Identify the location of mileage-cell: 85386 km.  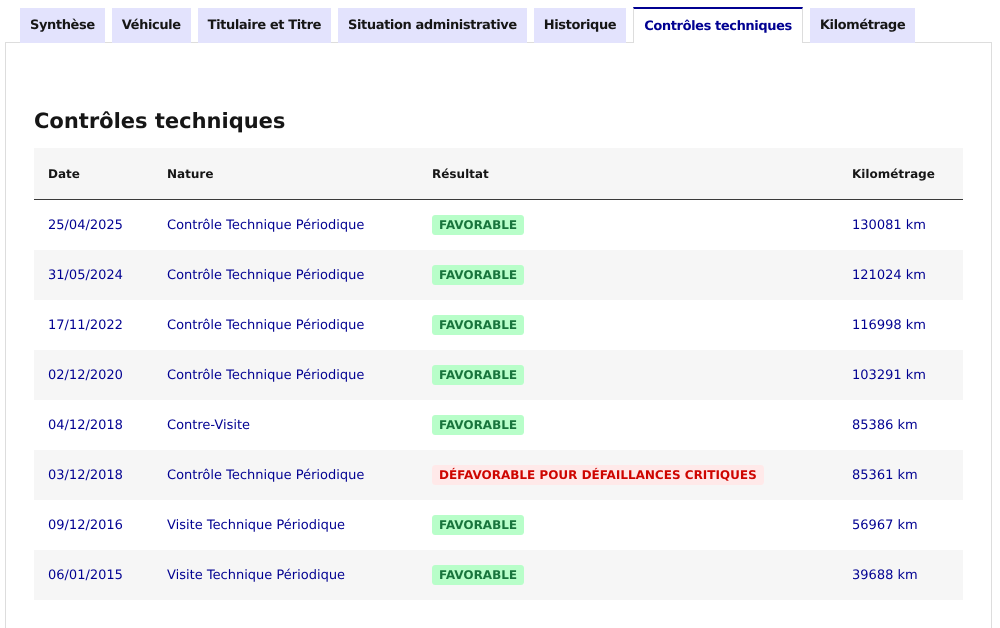
(885, 425).